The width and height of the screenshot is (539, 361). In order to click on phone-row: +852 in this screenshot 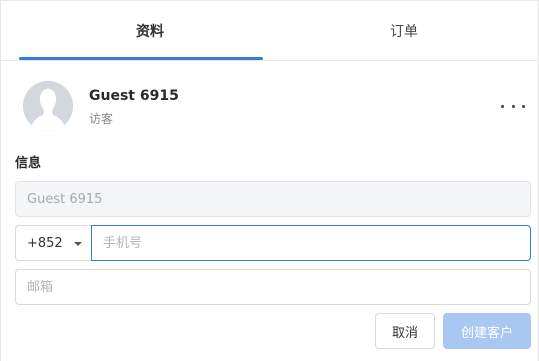, I will do `click(273, 243)`.